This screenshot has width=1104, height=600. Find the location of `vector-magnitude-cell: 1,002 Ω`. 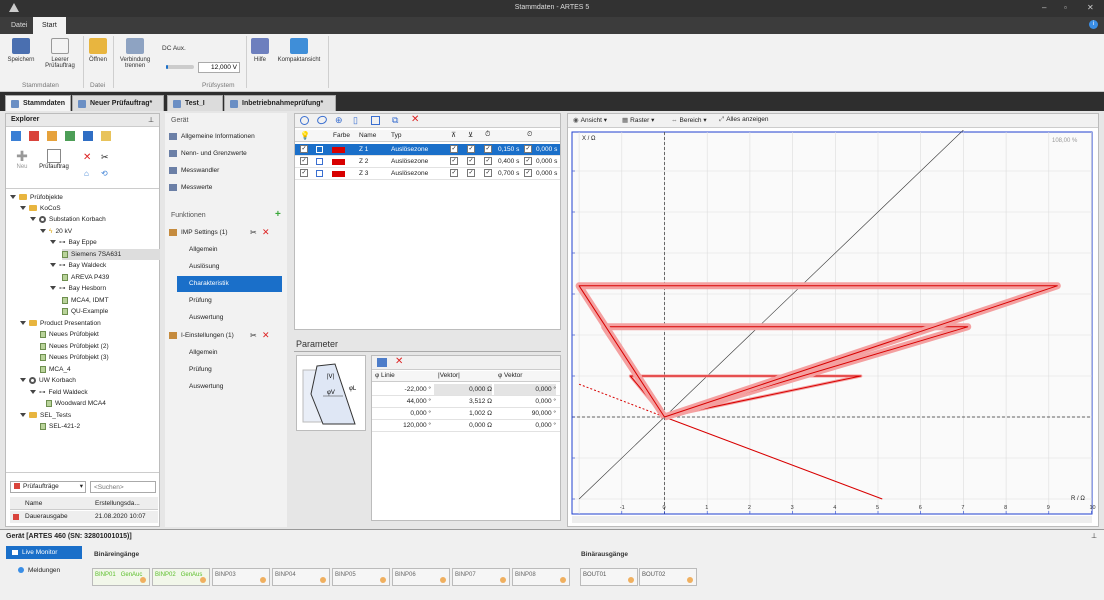

vector-magnitude-cell: 1,002 Ω is located at coordinates (463, 413).